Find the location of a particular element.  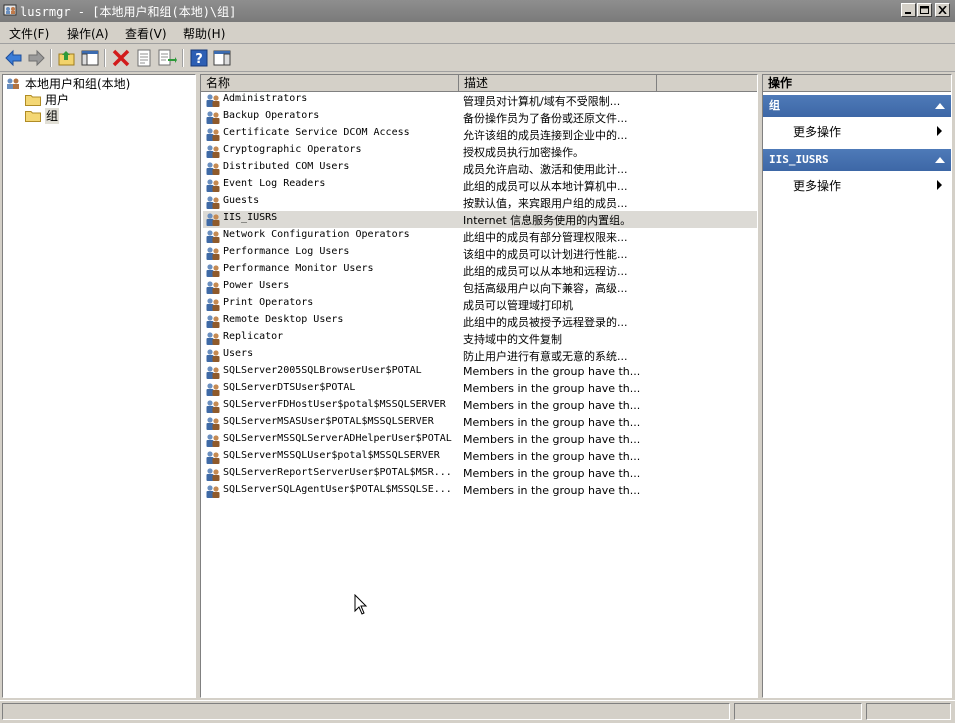

title-bar: lusrmgr - [本地用户和组(本地)\组] is located at coordinates (477, 11).